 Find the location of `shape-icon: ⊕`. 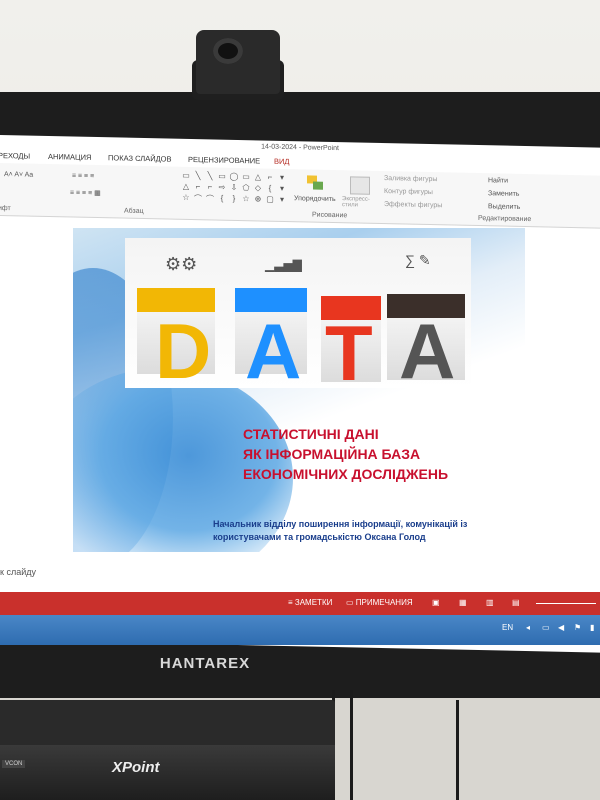

shape-icon: ⊕ is located at coordinates (258, 199).